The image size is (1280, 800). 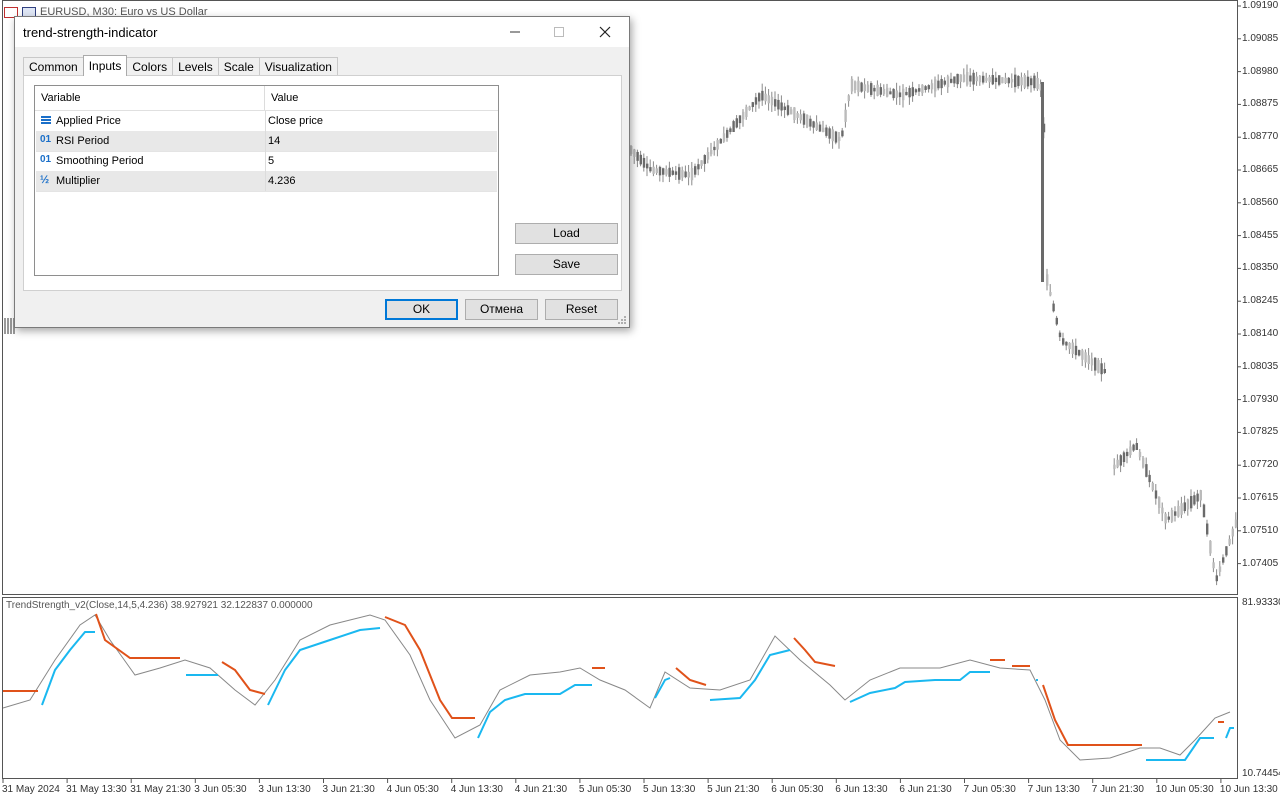 I want to click on price-tick-label: 1.07510, so click(x=1260, y=530).